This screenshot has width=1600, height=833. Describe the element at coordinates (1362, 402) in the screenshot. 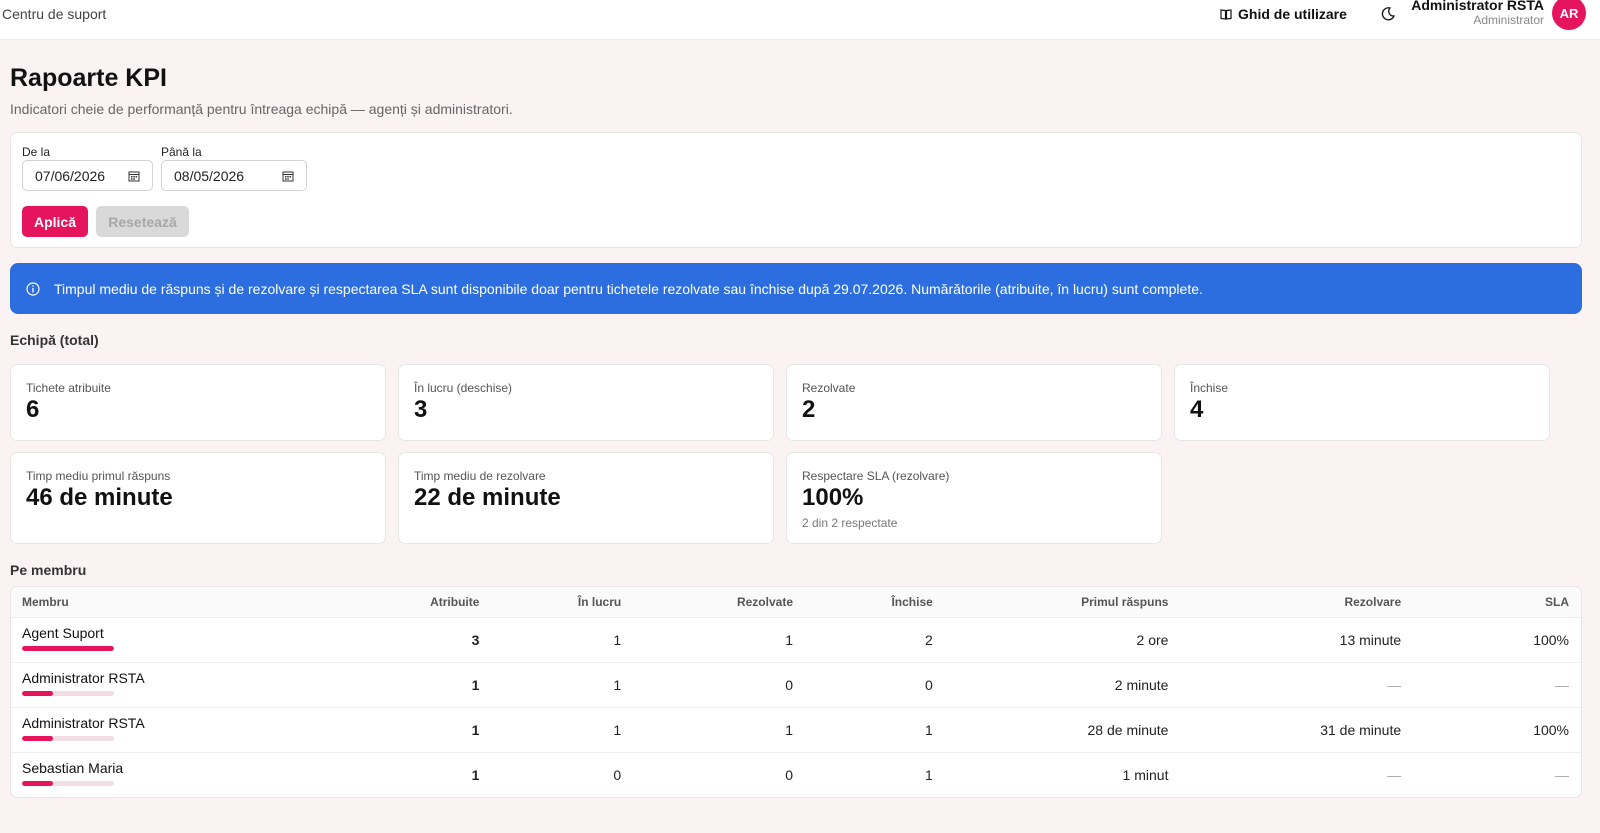

I see `kpi-card-closed: Închise 4` at that location.